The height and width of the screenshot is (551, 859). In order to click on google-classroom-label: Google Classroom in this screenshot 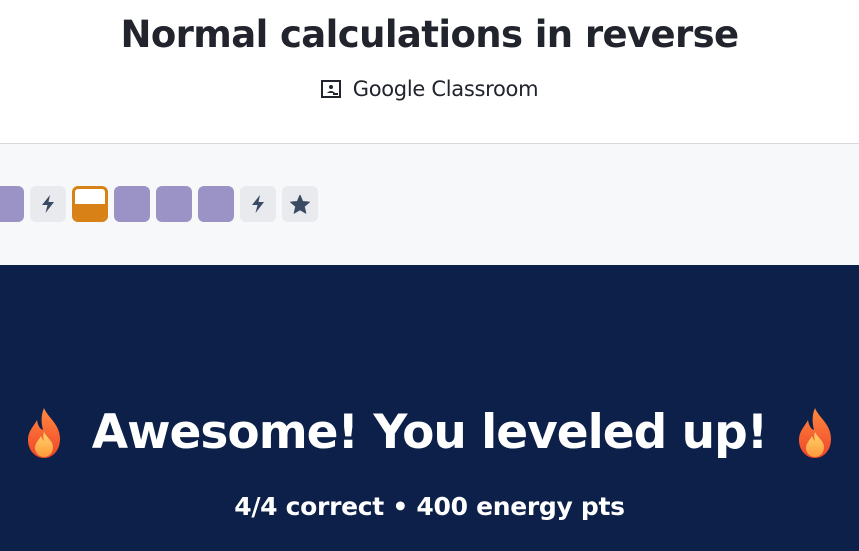, I will do `click(445, 89)`.